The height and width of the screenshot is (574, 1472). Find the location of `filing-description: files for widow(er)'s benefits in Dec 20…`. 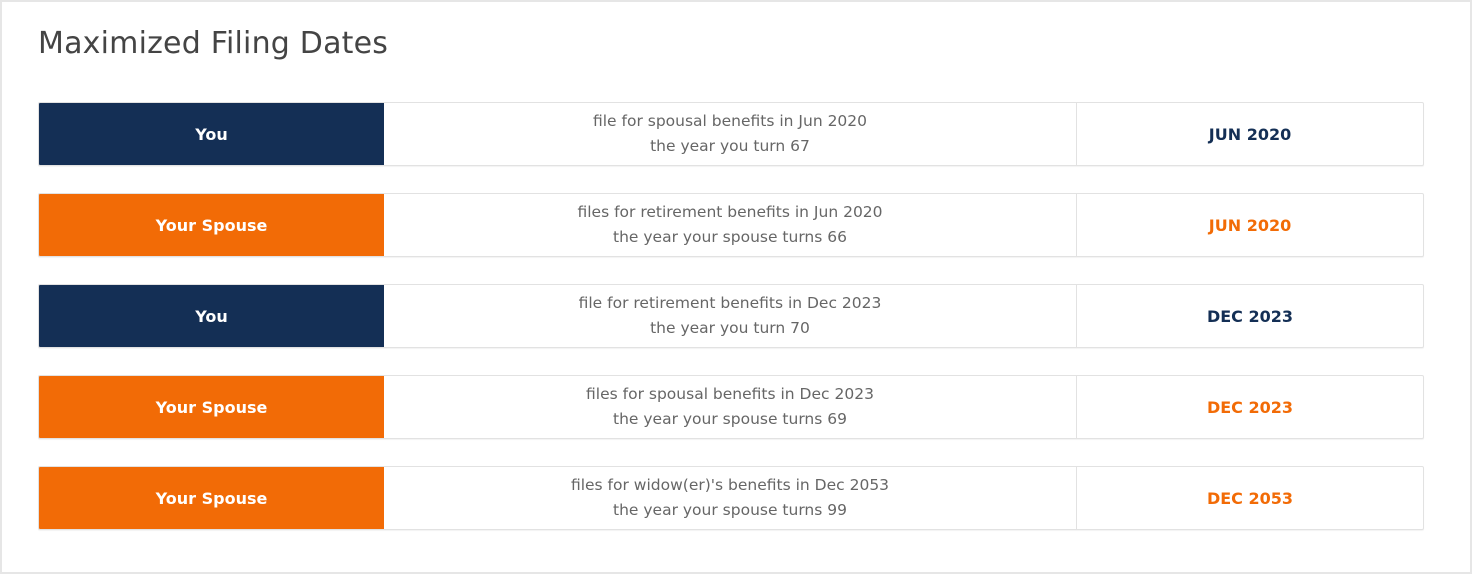

filing-description: files for widow(er)'s benefits in Dec 20… is located at coordinates (730, 498).